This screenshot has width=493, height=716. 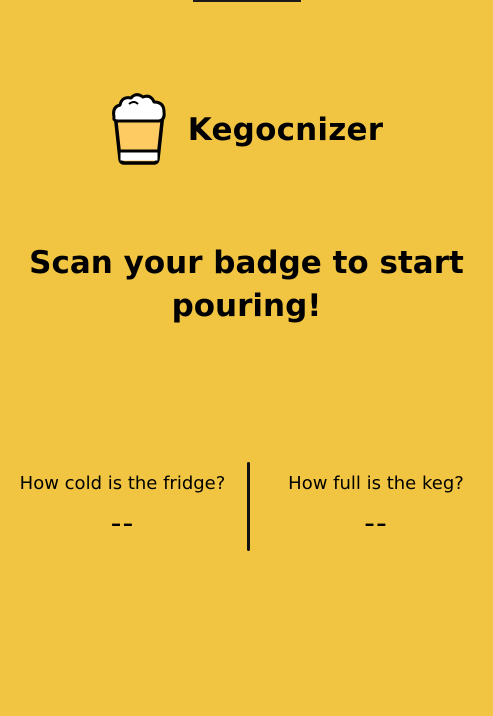 I want to click on app-name: Kegocnizer, so click(x=285, y=130).